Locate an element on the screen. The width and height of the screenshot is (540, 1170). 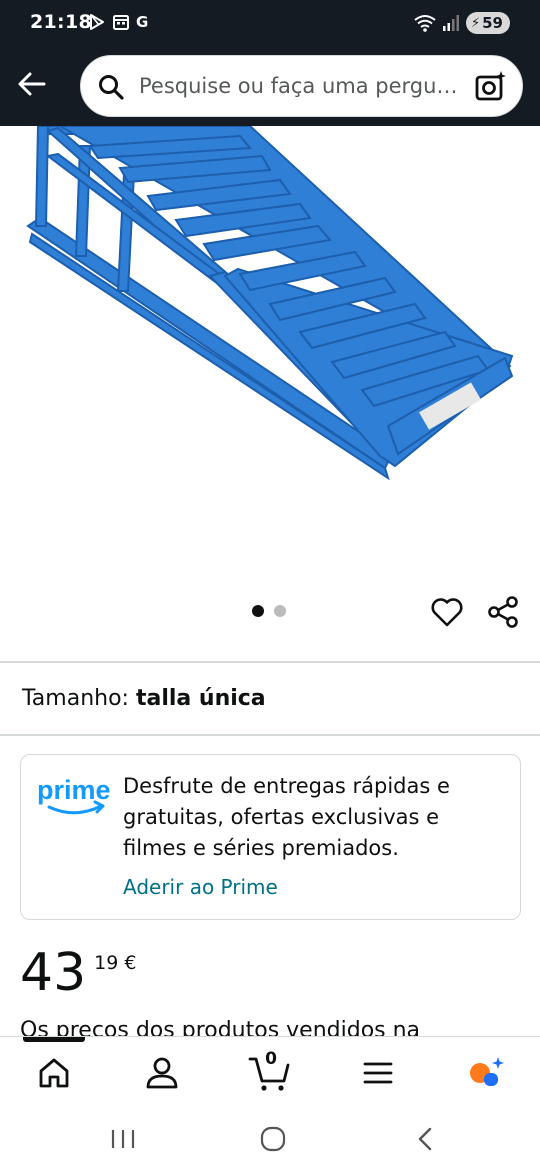
bottom-navigation: 0 is located at coordinates (270, 1072).